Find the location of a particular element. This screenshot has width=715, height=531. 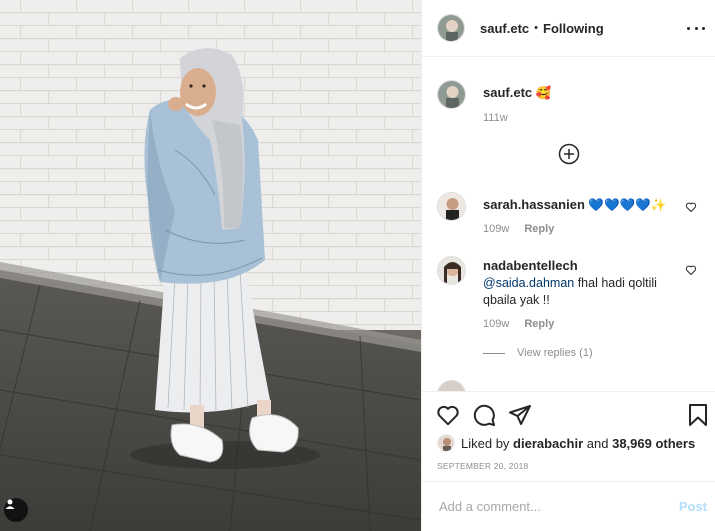

add-comment-bar: Post is located at coordinates (568, 506).